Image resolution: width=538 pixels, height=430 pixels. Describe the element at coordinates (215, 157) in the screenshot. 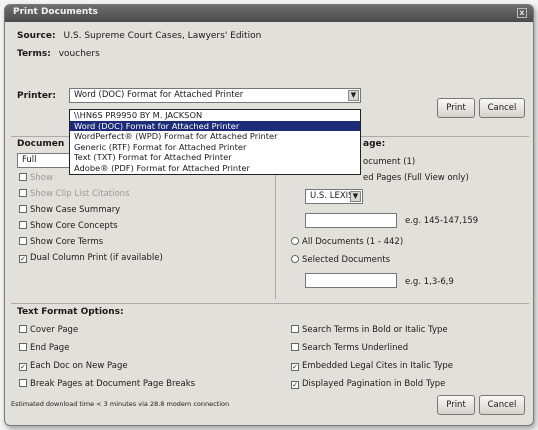

I see `printer-option: Text (TXT) Format for Attached Printer` at that location.